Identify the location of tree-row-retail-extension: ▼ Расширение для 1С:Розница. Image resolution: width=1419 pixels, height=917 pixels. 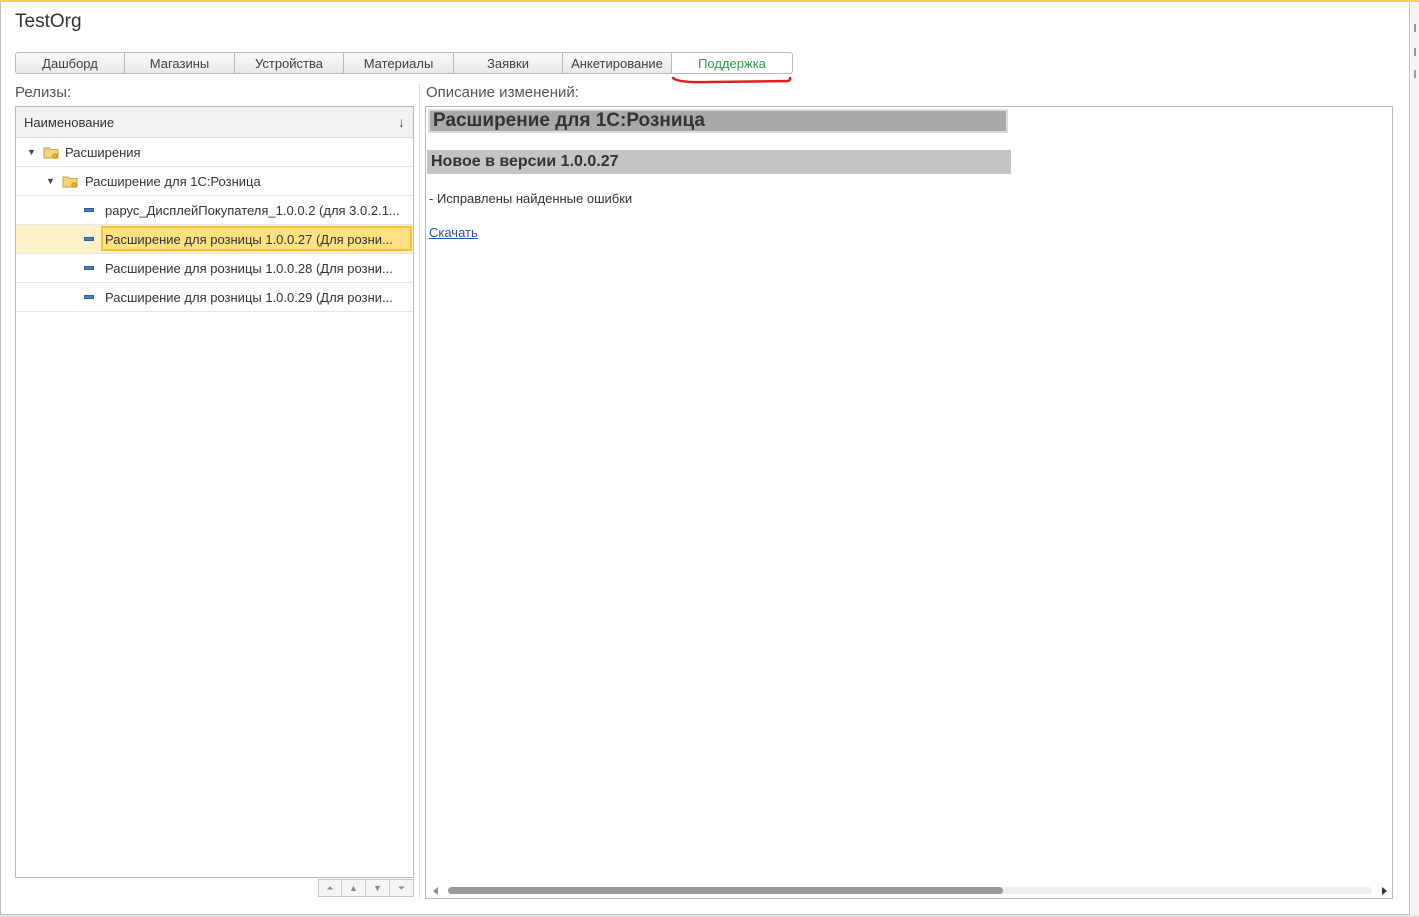
(214, 181).